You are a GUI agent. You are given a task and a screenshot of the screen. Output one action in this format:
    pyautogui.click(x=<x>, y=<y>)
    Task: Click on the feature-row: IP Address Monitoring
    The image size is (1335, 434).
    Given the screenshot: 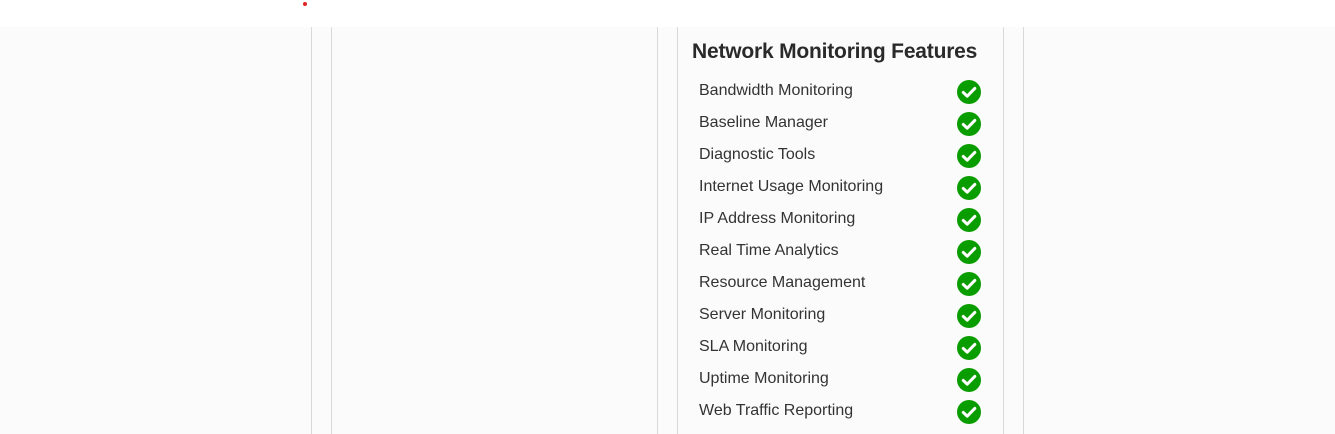 What is the action you would take?
    pyautogui.click(x=841, y=220)
    